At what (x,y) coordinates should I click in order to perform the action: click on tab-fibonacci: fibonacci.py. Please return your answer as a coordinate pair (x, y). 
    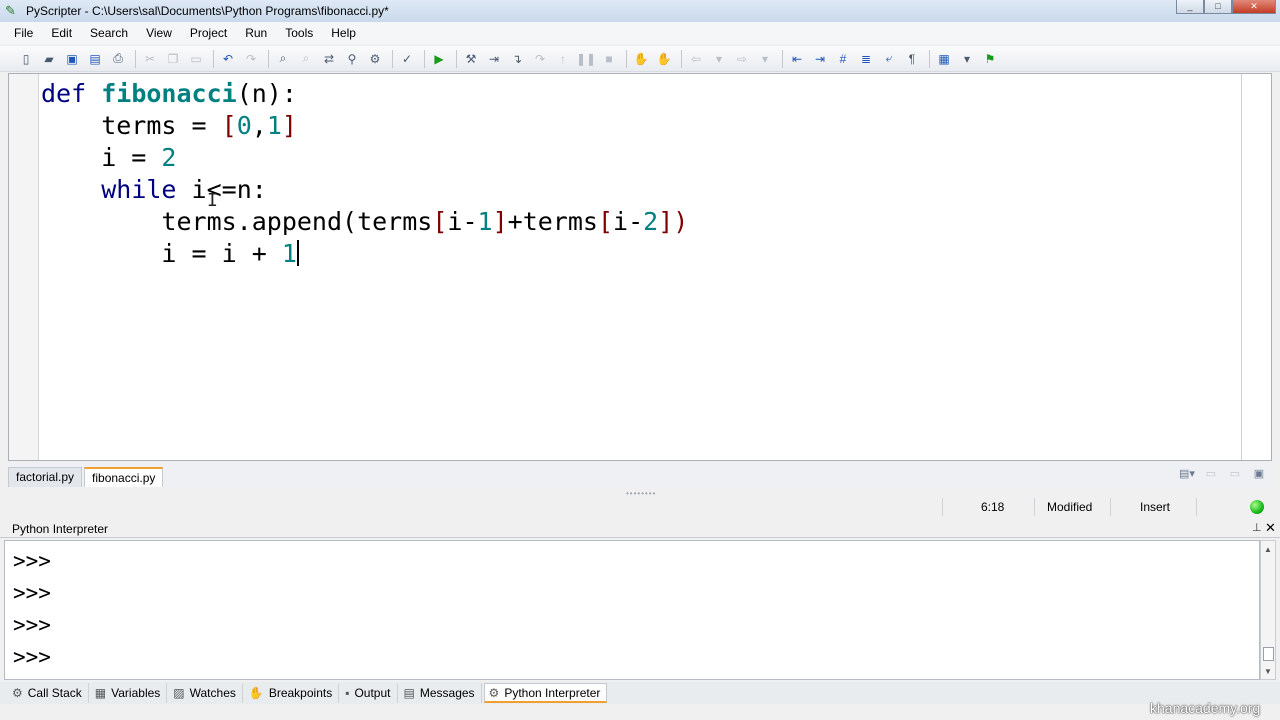
    Looking at the image, I should click on (124, 477).